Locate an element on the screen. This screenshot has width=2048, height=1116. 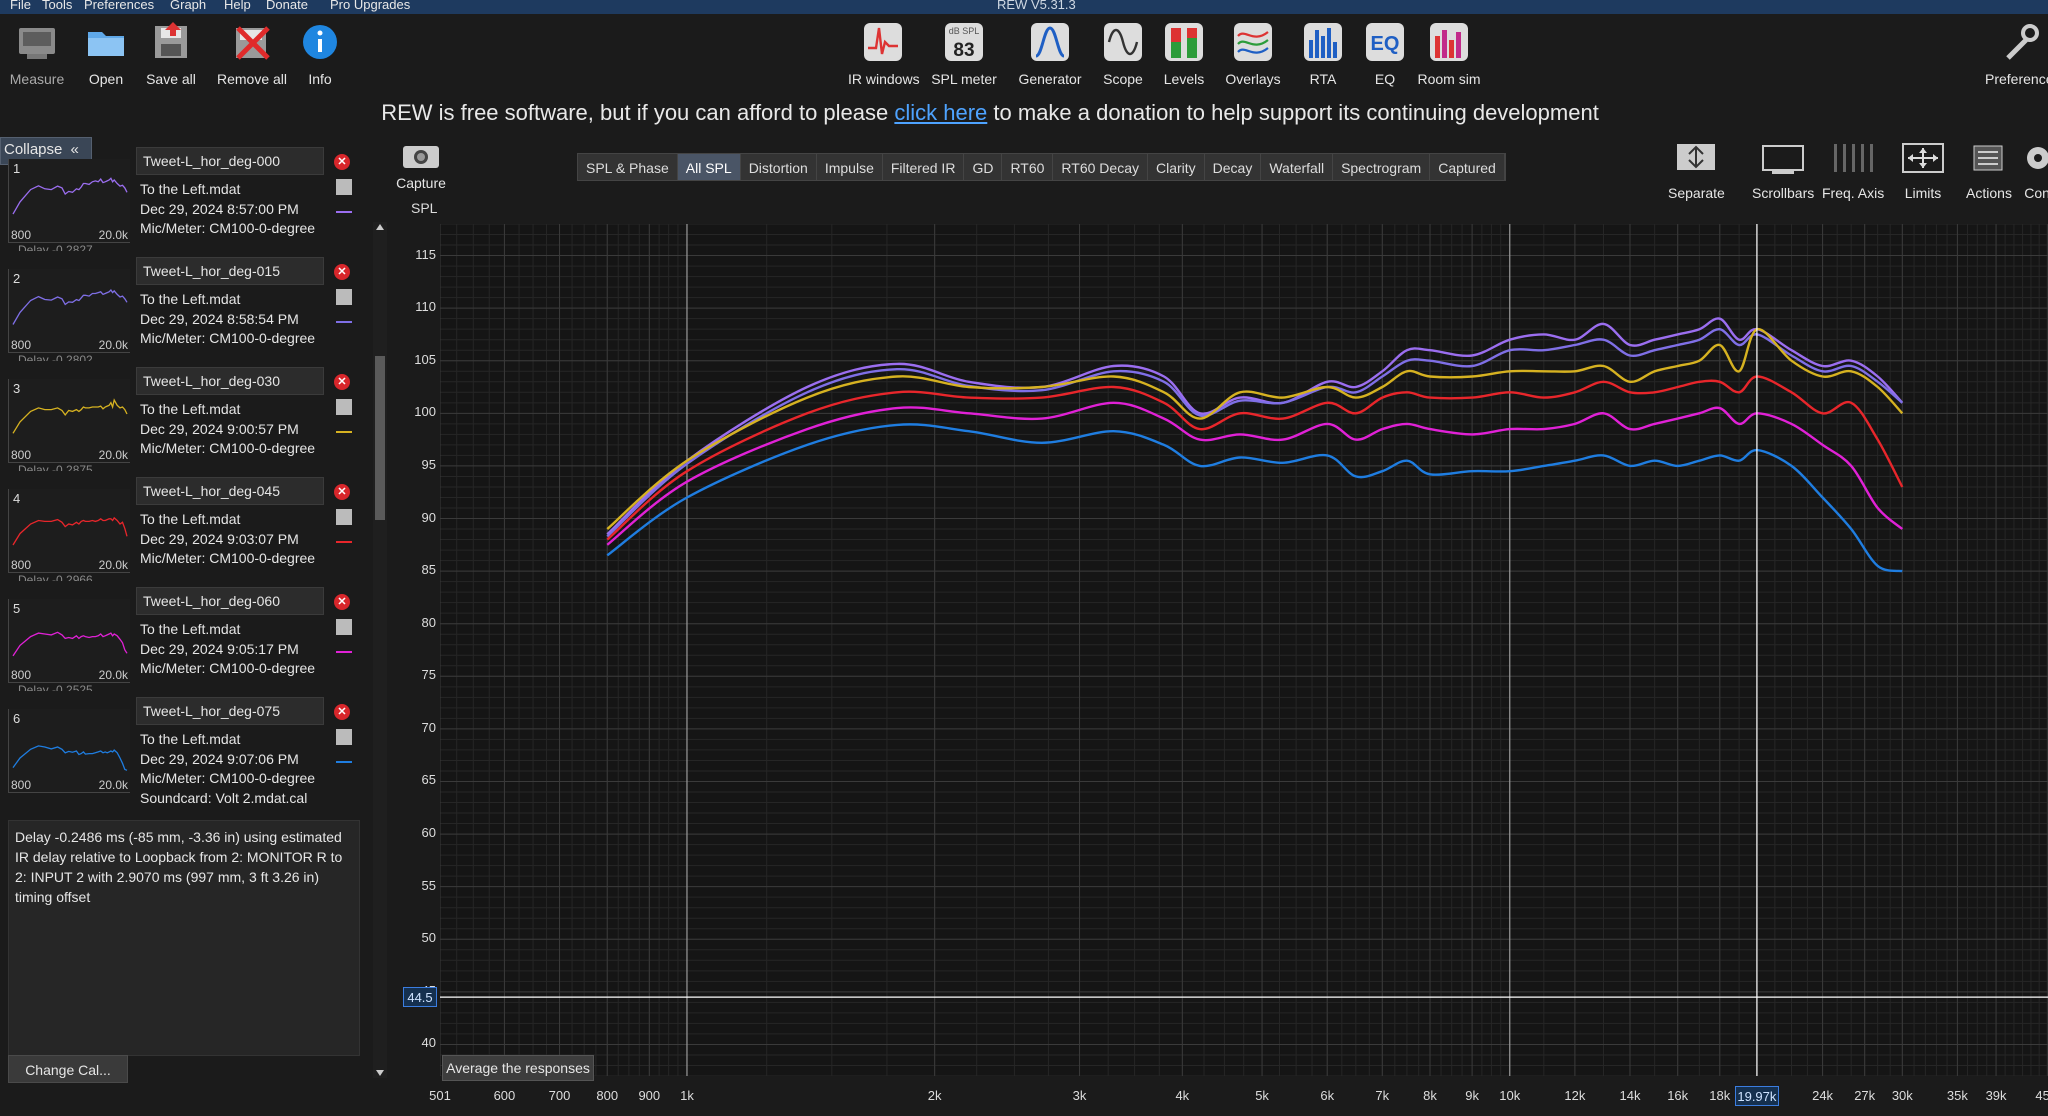
room-sim-button: Room sim is located at coordinates (1449, 53).